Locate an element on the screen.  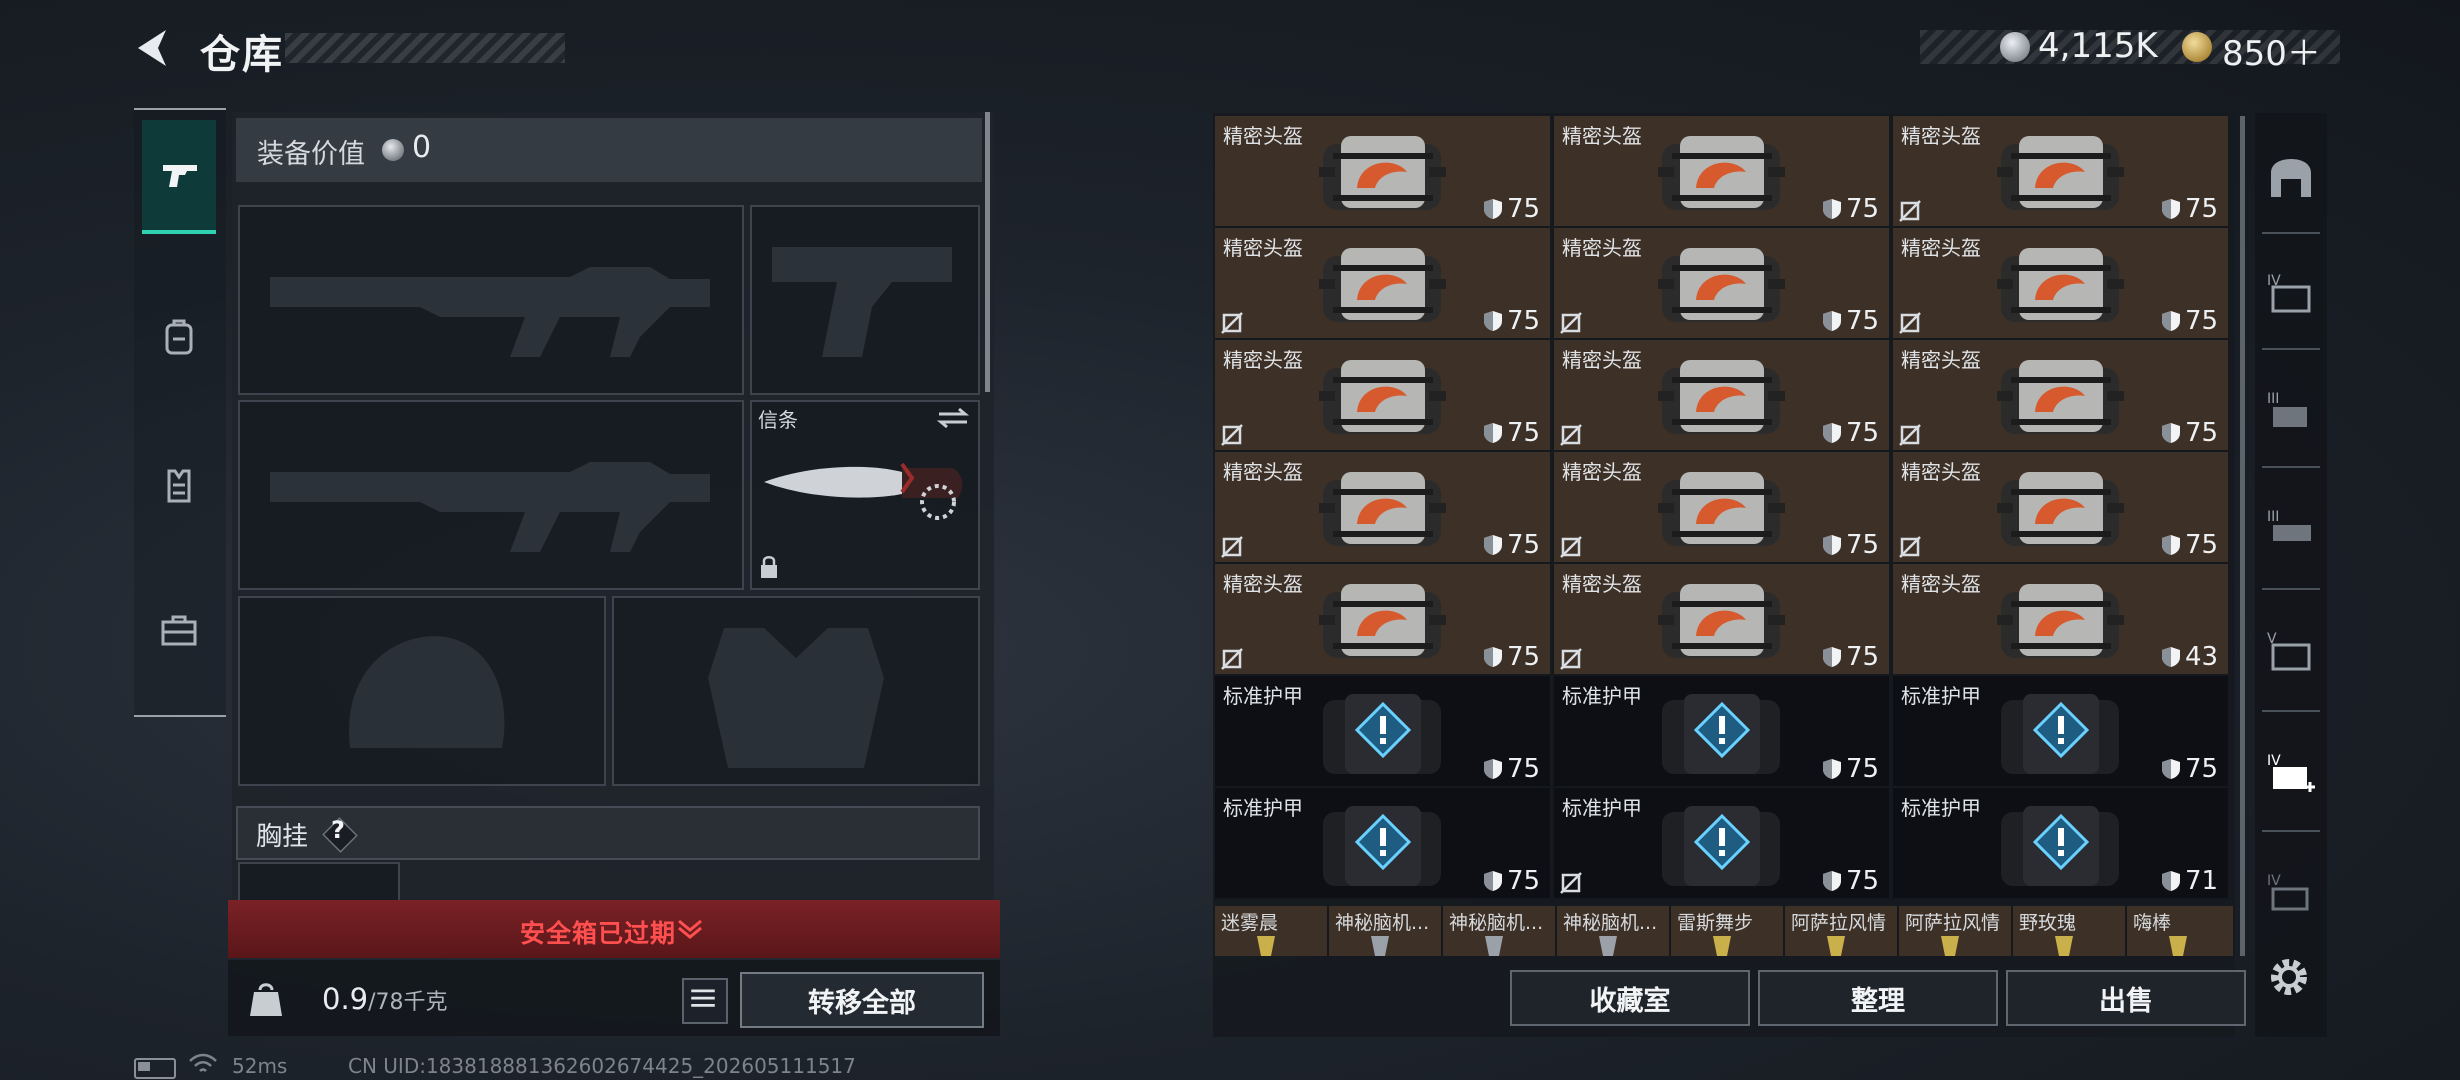
tab-weapon is located at coordinates (179, 177).